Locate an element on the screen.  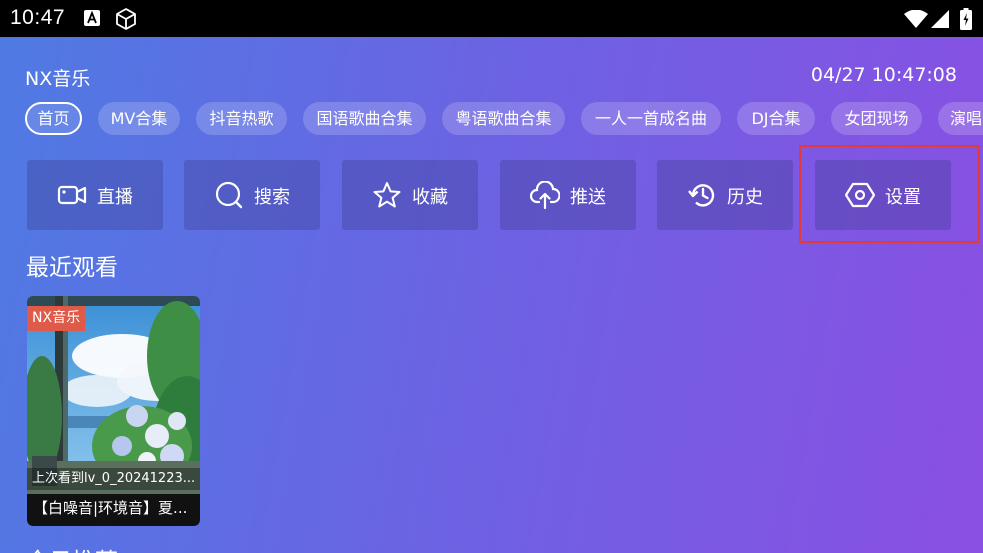
tab-mv: MV合集 is located at coordinates (139, 118).